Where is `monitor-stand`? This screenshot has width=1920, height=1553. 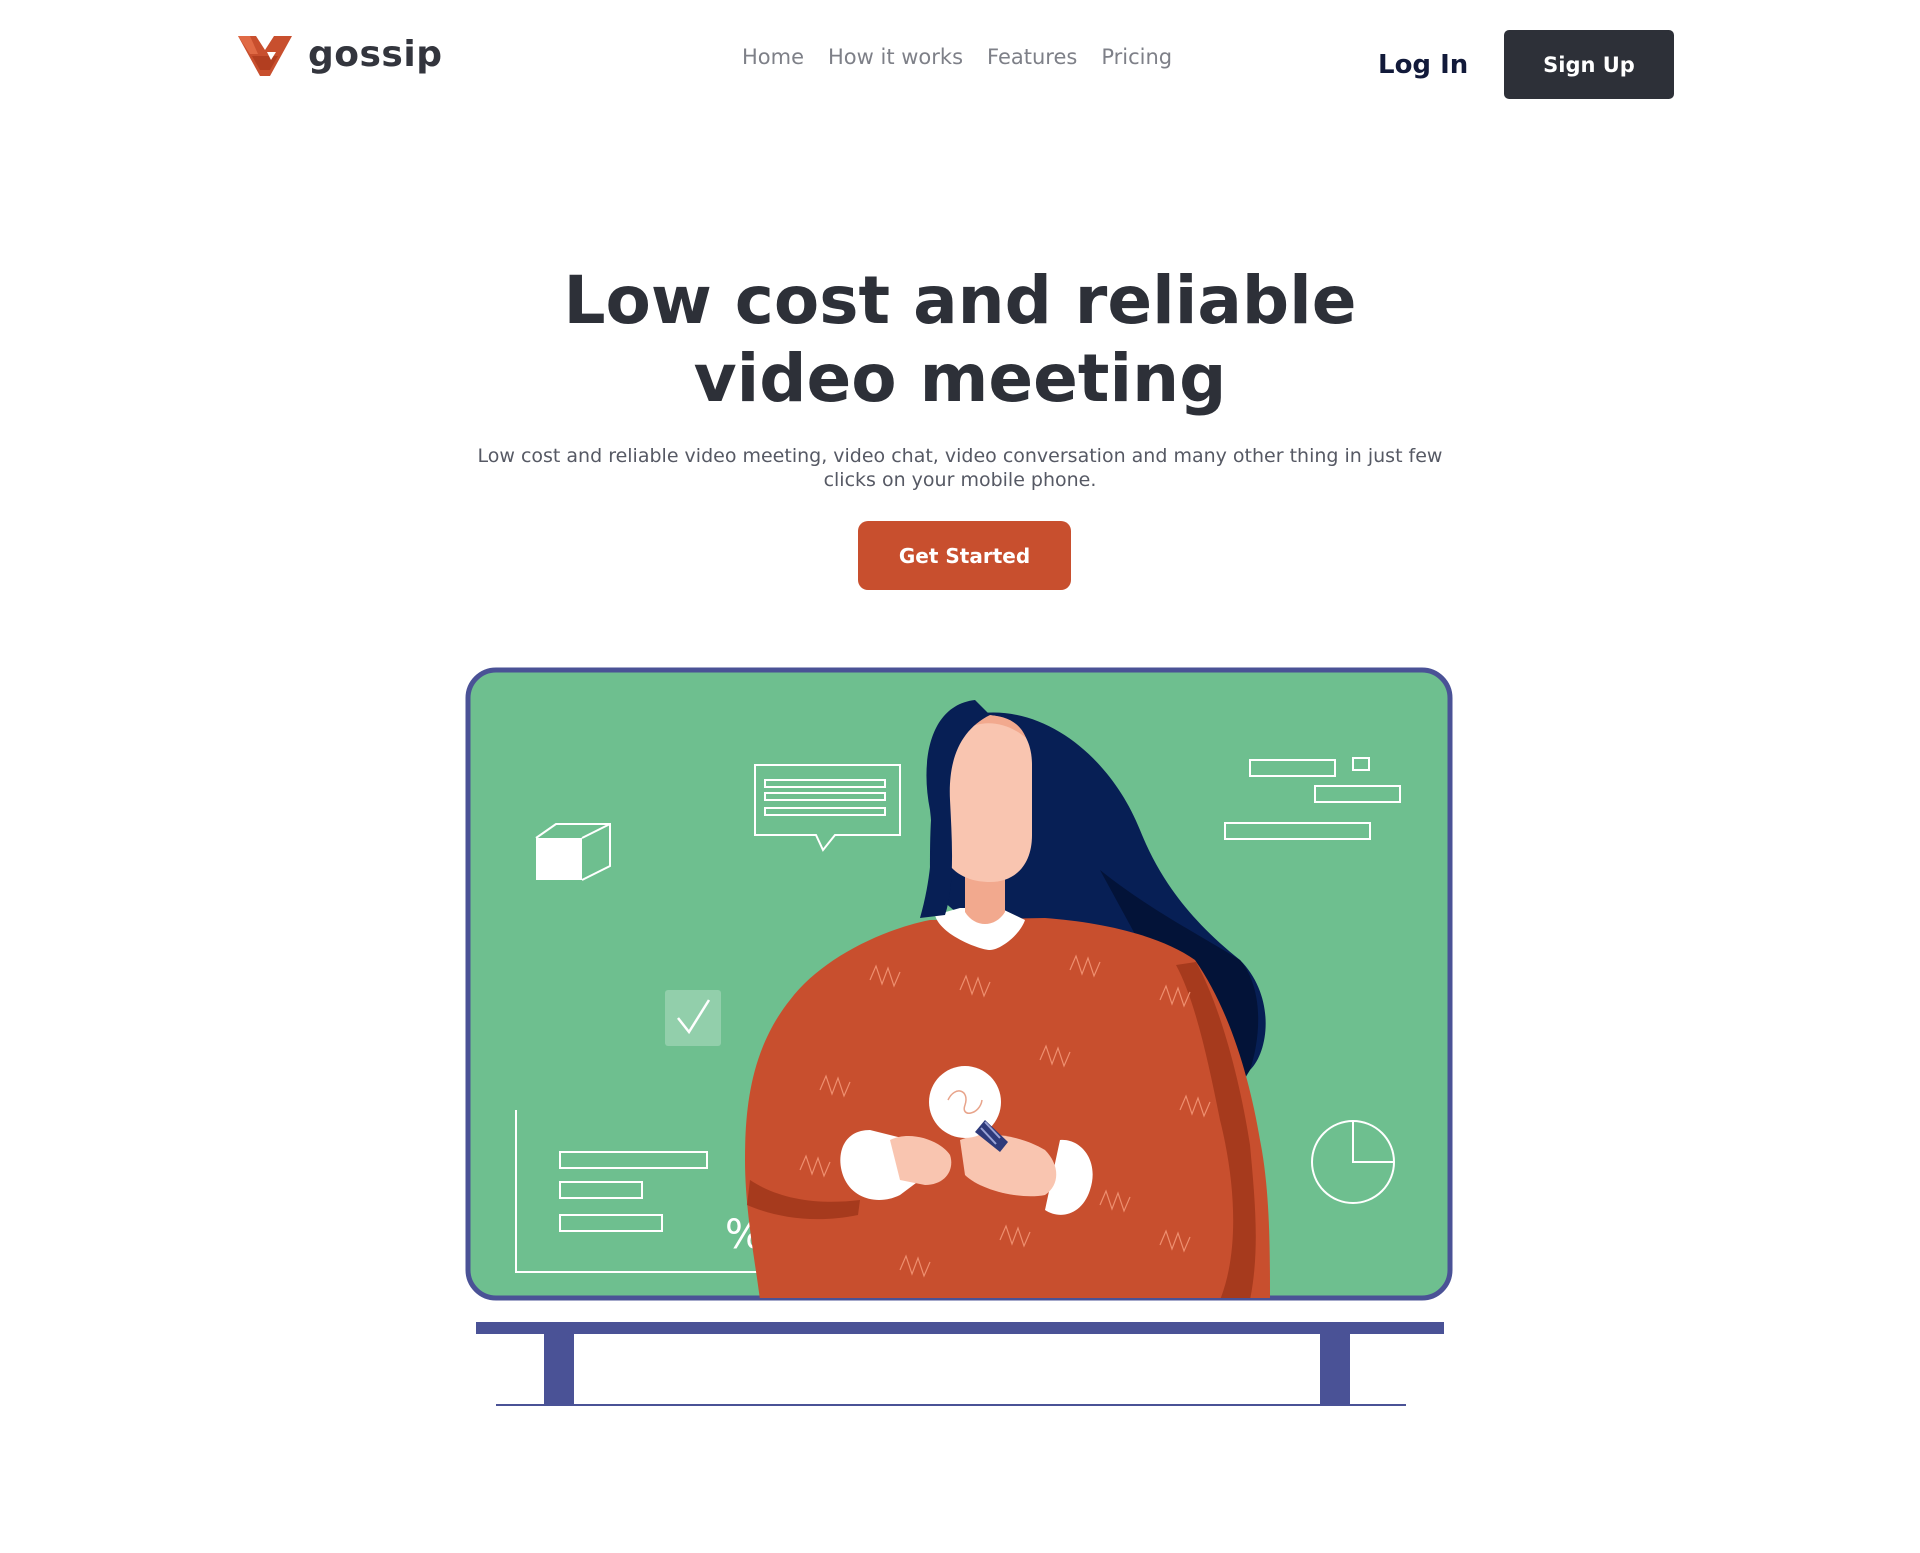
monitor-stand is located at coordinates (960, 1364).